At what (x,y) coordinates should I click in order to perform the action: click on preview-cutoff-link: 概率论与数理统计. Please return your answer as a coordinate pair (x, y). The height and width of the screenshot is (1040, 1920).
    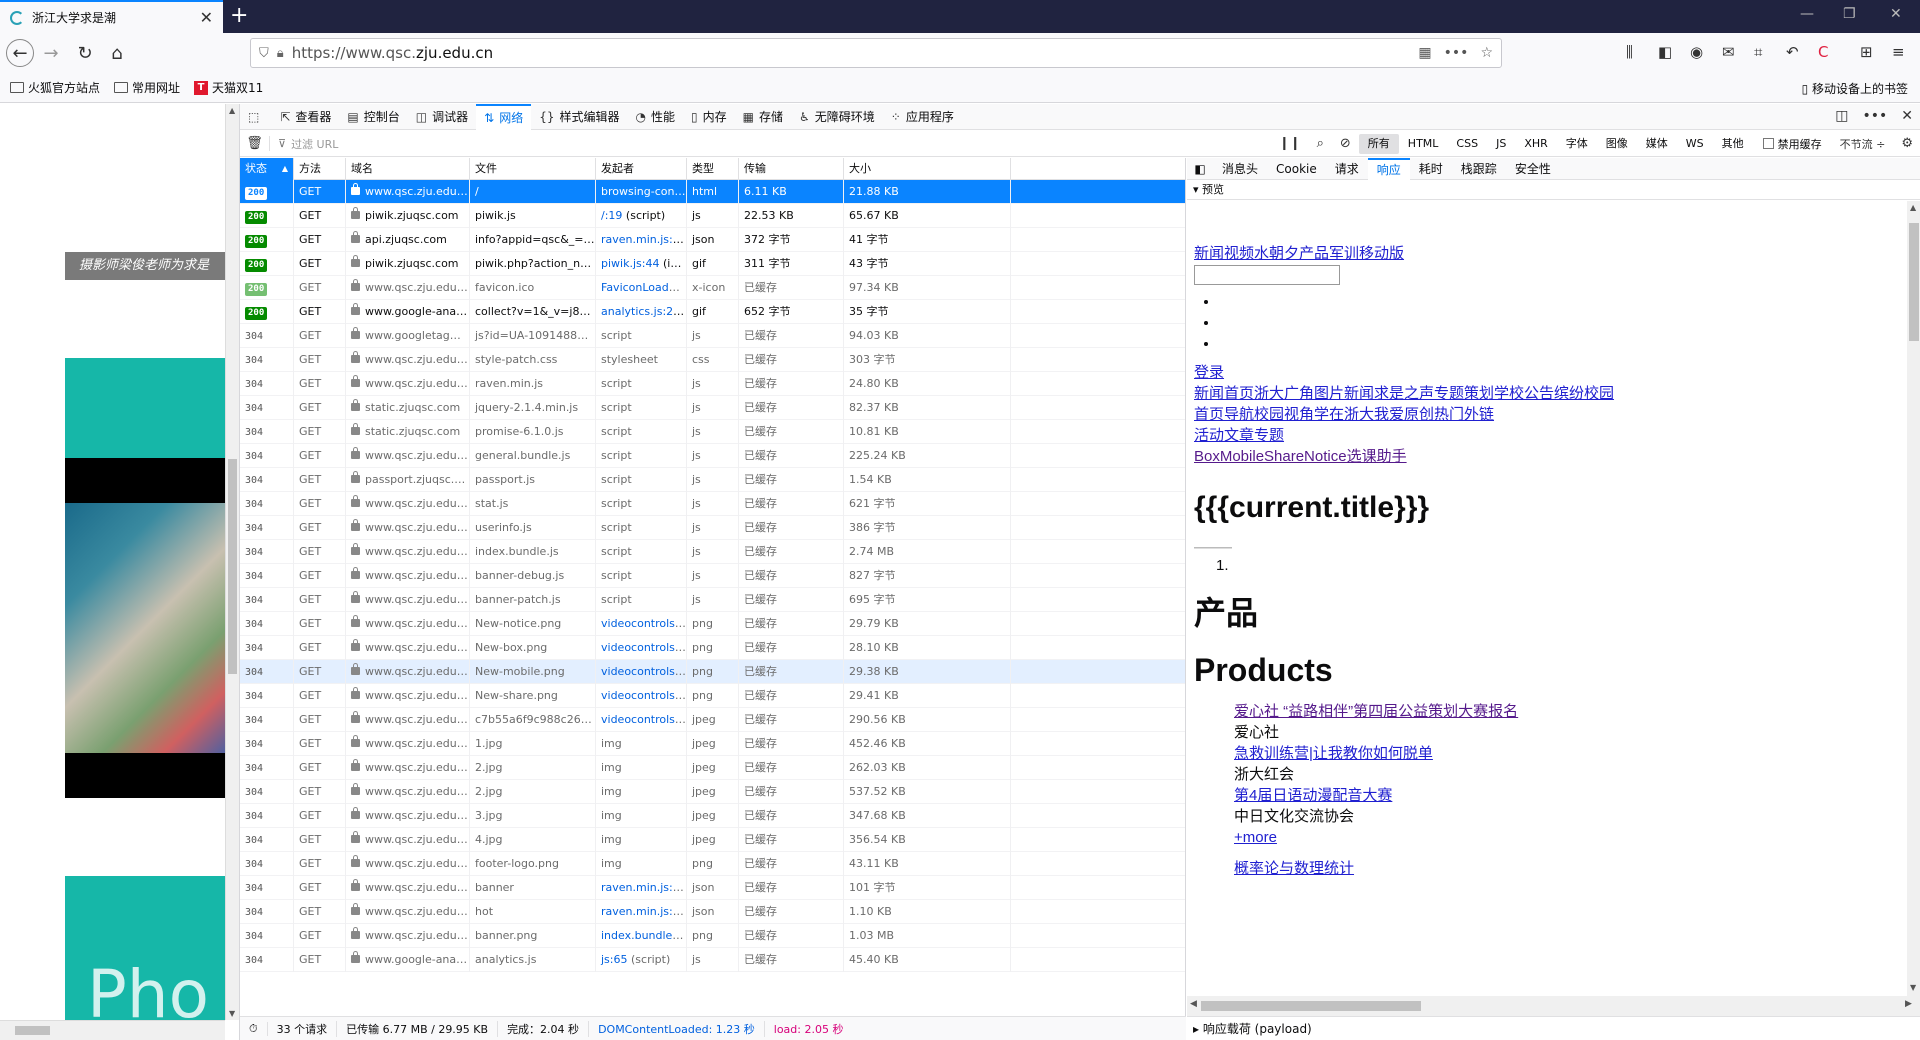
    Looking at the image, I should click on (1294, 868).